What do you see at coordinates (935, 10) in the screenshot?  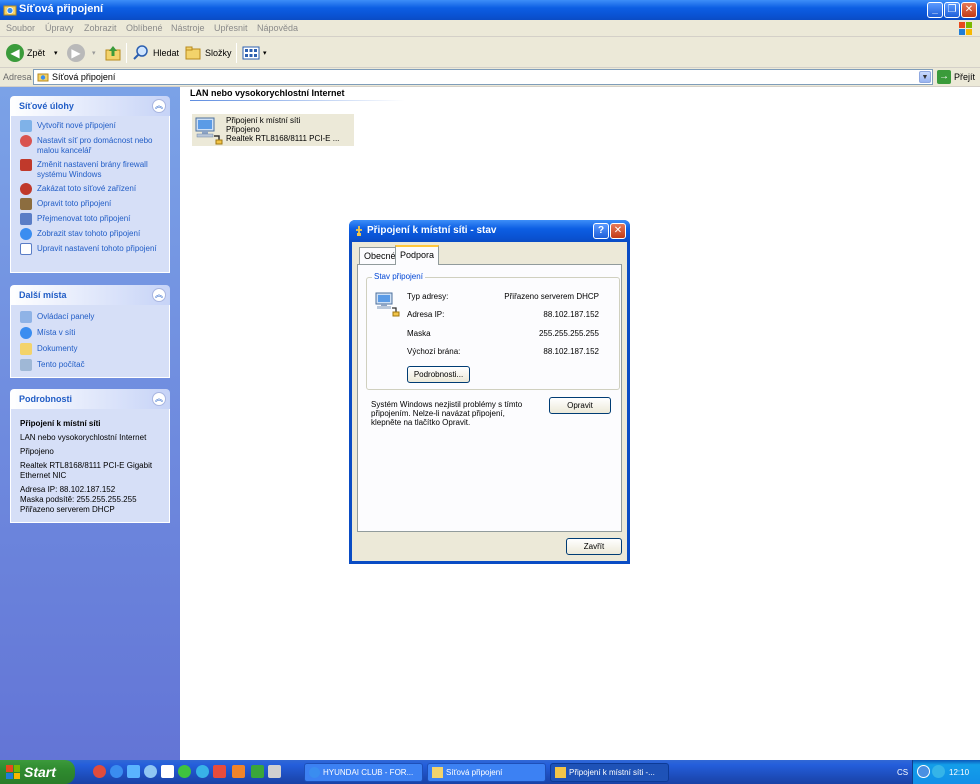 I see `minimize-button: _` at bounding box center [935, 10].